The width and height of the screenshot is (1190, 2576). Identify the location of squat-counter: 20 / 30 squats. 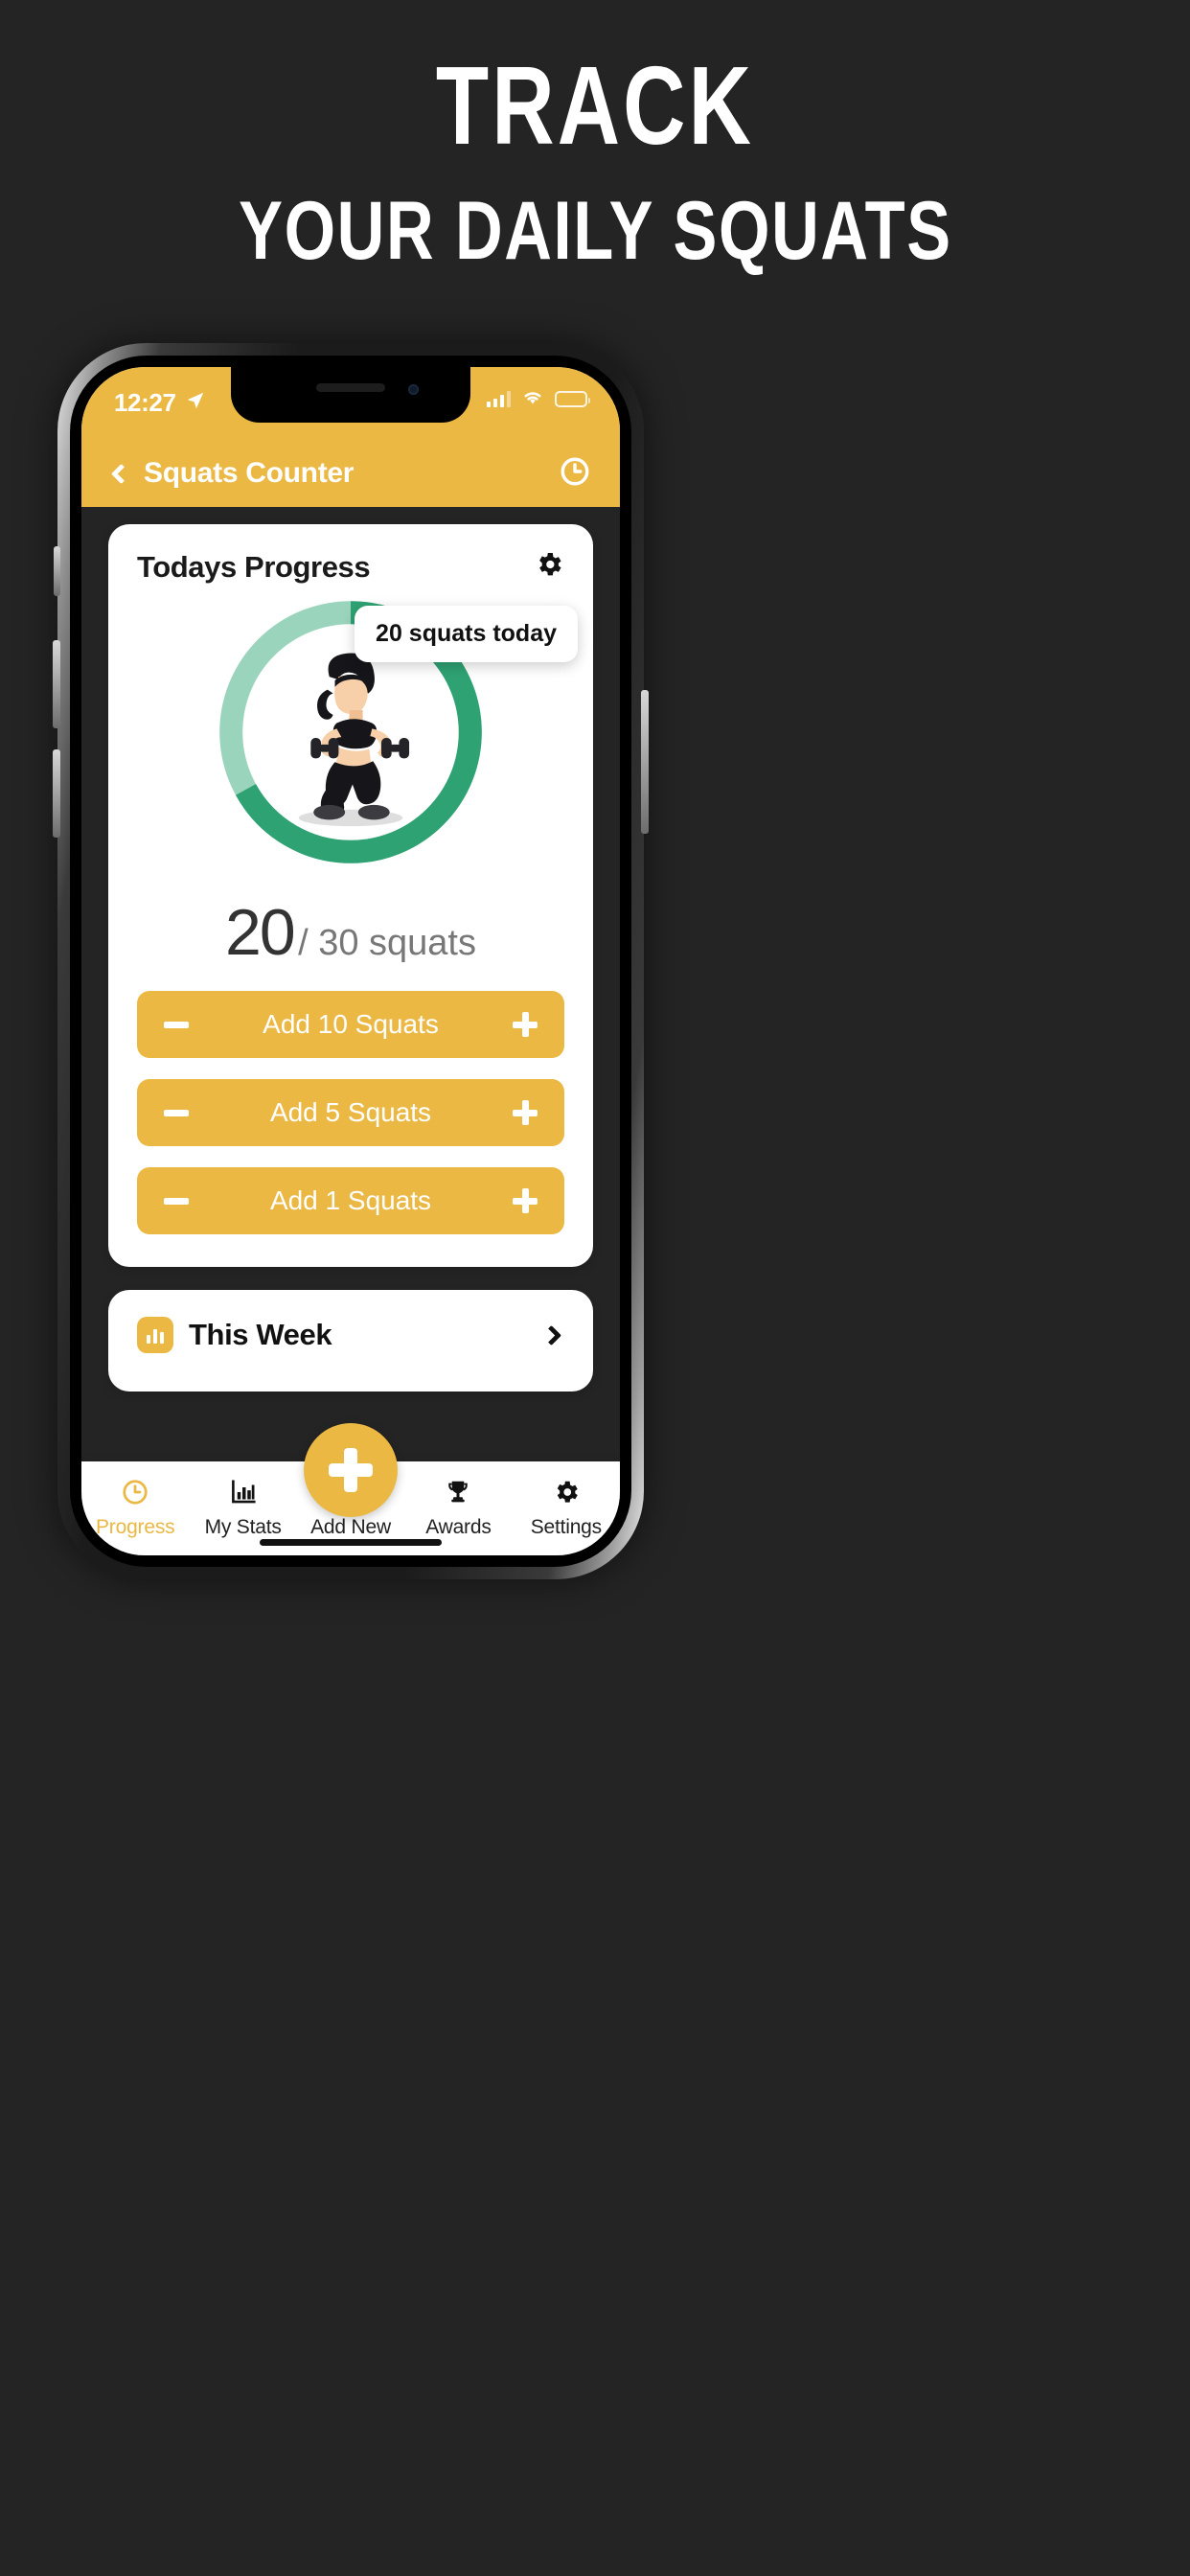
(350, 932).